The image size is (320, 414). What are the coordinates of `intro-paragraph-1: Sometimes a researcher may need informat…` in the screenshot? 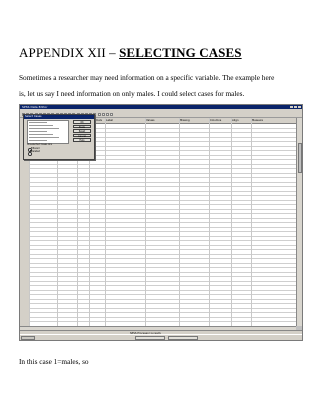 It's located at (147, 77).